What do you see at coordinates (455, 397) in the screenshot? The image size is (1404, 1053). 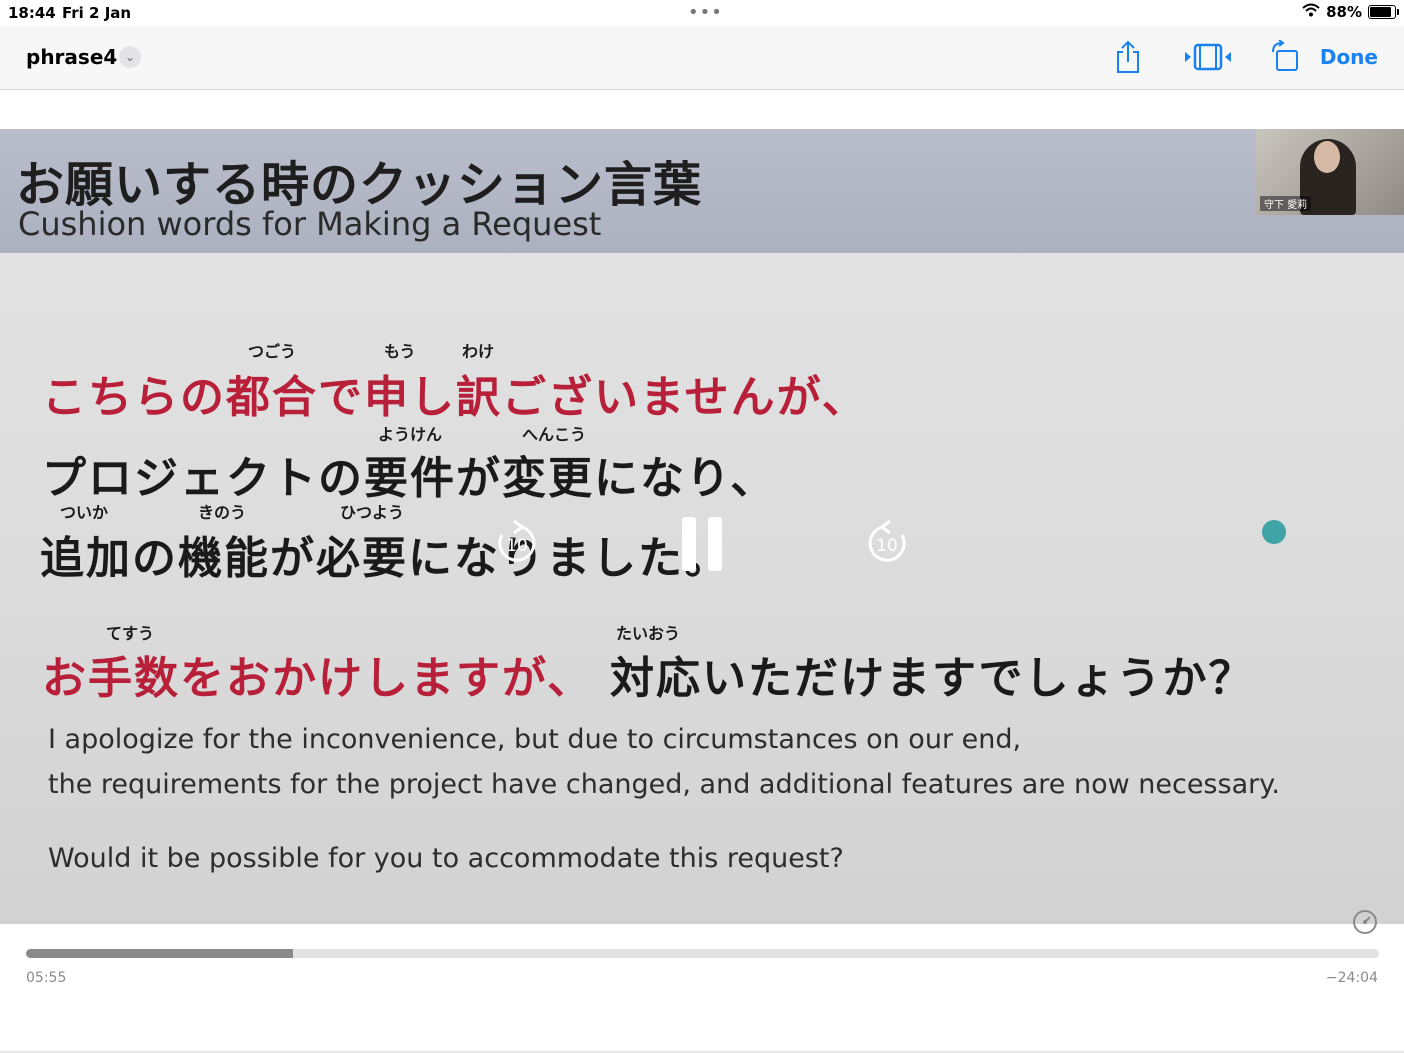 I see `slide-line-1: こちらの都合で申し訳ございませんが、` at bounding box center [455, 397].